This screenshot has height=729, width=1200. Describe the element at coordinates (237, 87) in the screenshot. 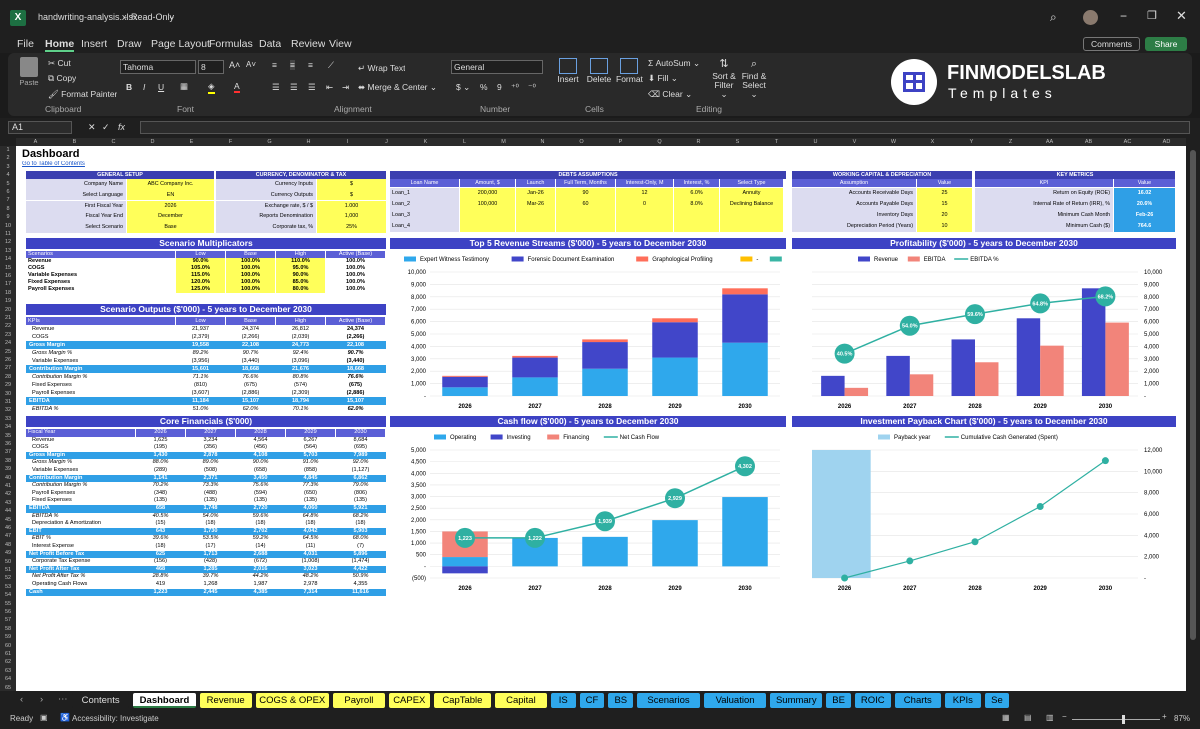

I see `font-color-icon: A` at that location.